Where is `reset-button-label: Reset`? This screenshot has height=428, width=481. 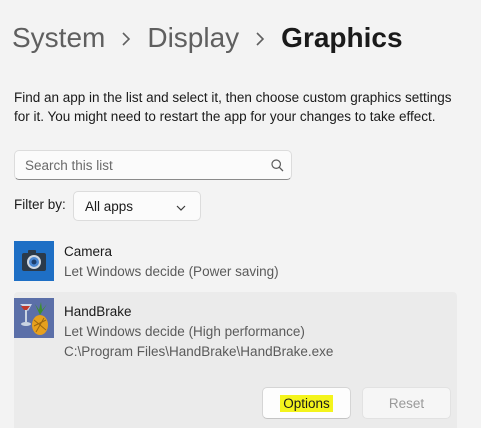
reset-button-label: Reset is located at coordinates (406, 403).